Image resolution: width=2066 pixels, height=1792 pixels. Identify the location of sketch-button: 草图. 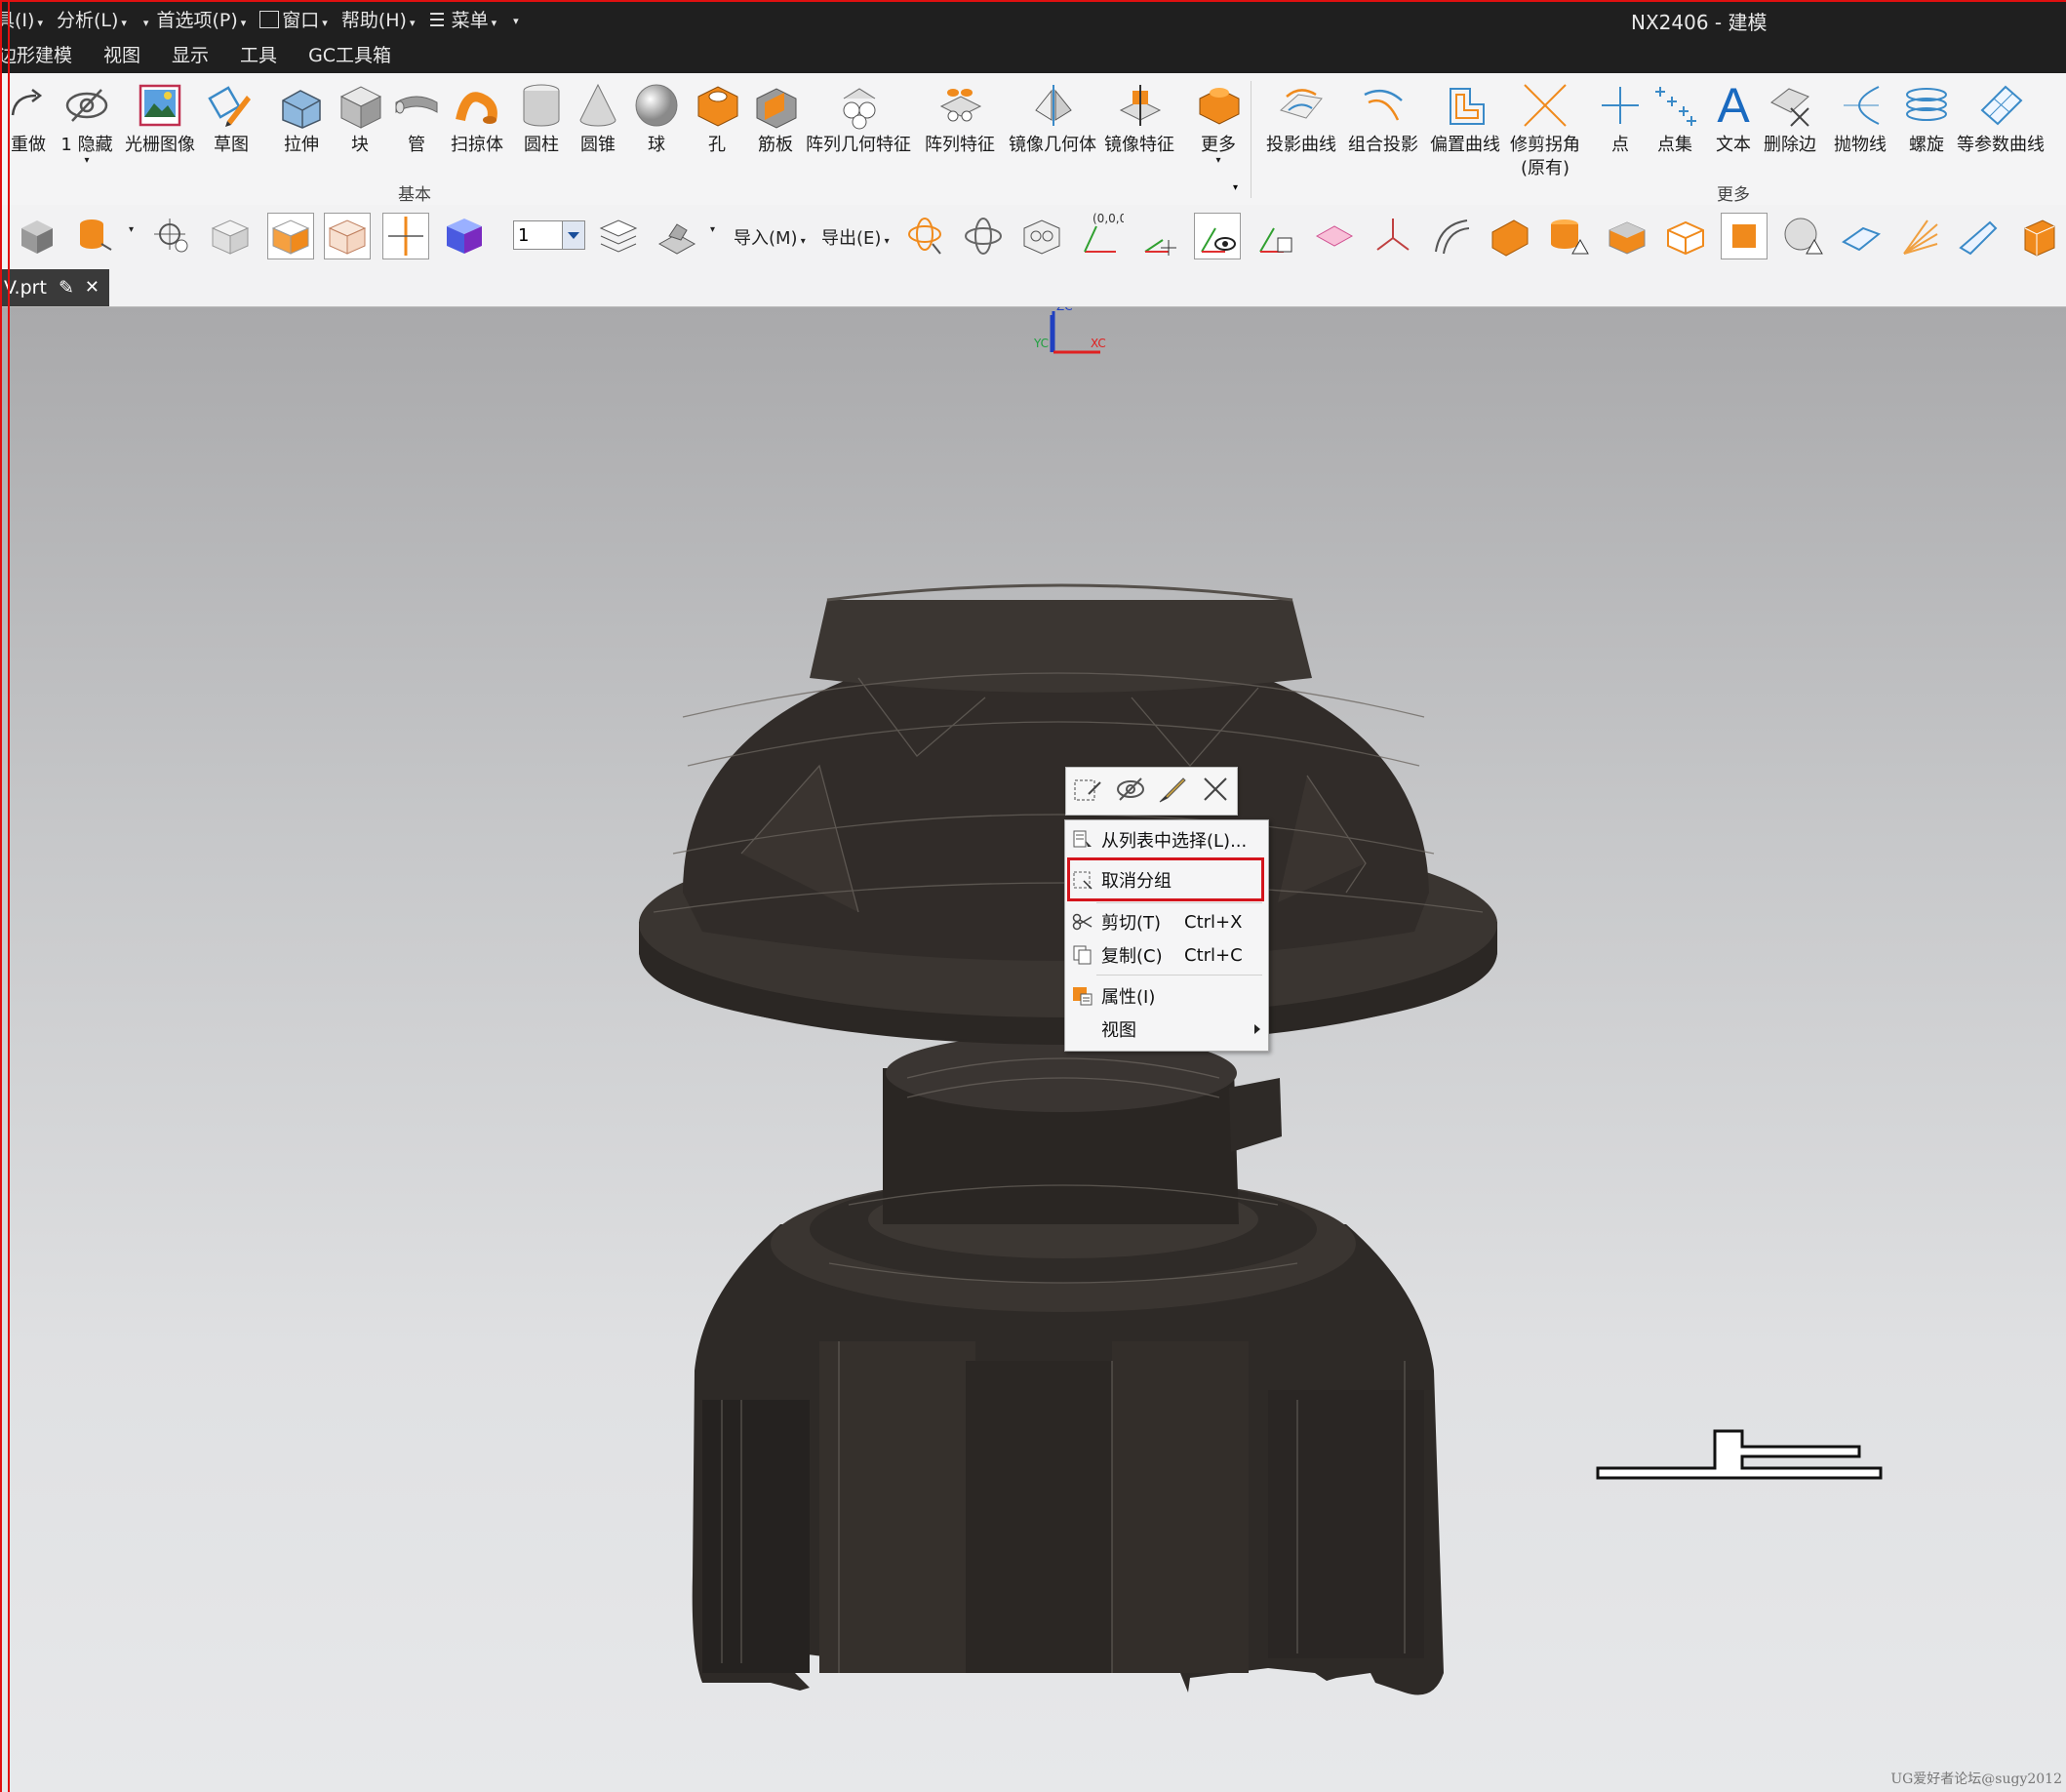
(231, 118).